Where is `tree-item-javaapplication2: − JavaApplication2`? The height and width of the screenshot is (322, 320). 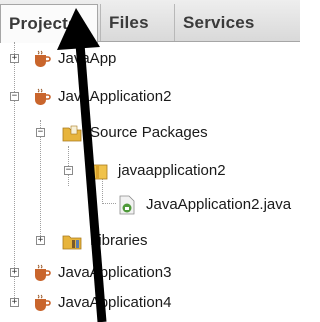 tree-item-javaapplication2: − JavaApplication2 is located at coordinates (150, 97).